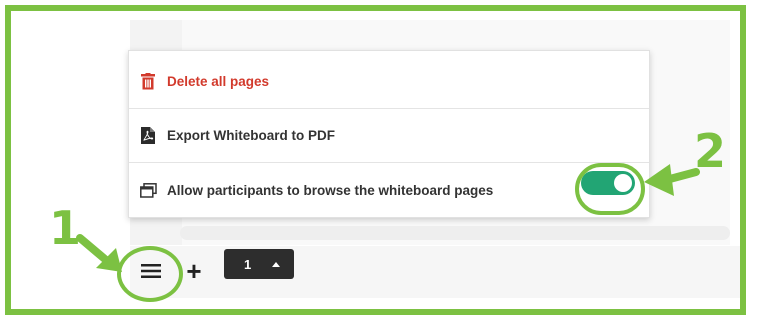 The image size is (757, 320). I want to click on page-number-selector: 1, so click(259, 264).